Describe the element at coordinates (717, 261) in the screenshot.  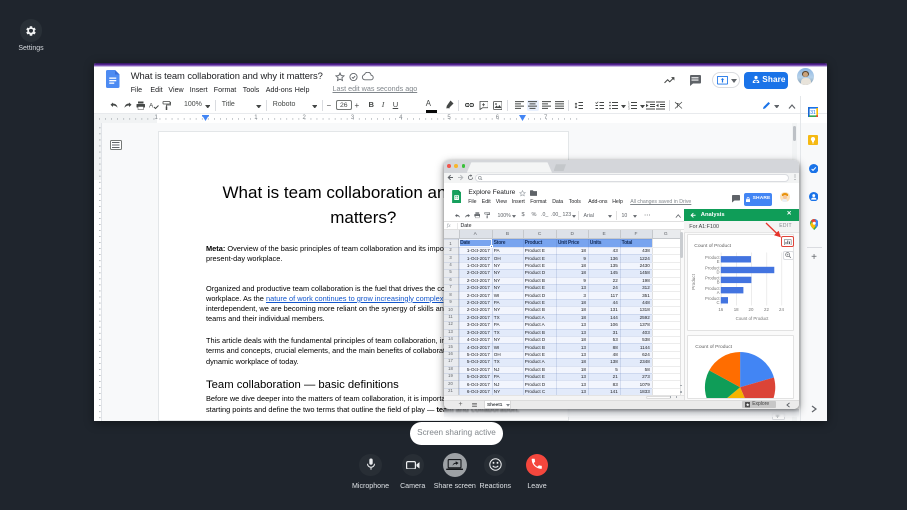
I see `svg-text: E` at that location.